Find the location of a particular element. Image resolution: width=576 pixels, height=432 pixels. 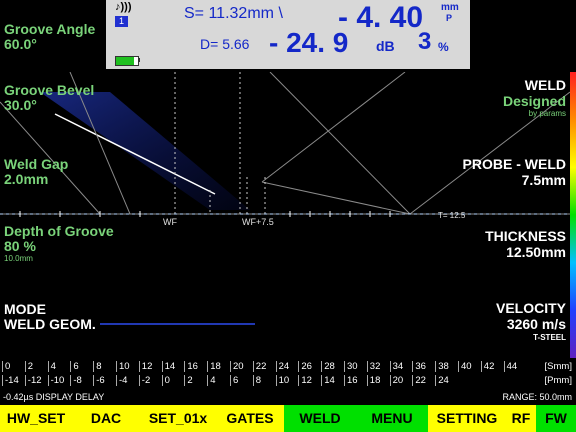

param-title: Groove Angle is located at coordinates (50, 29).